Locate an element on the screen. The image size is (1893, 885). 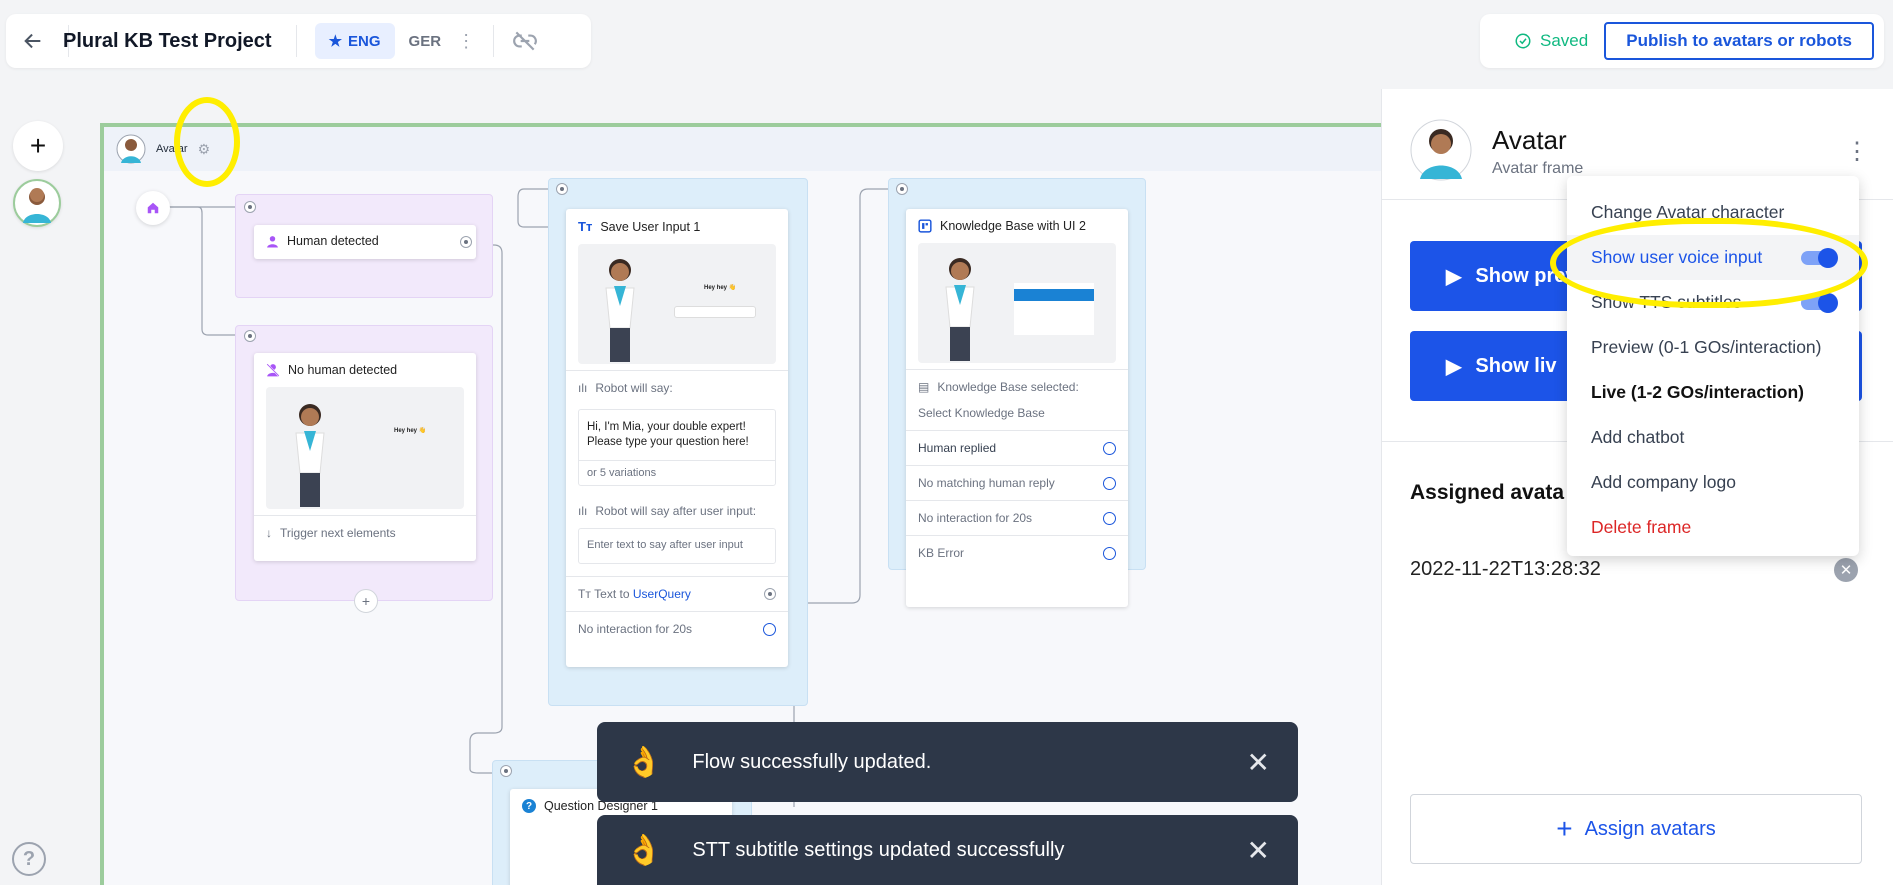
kb-no-interaction-row: No interaction for 20s is located at coordinates (1017, 517).